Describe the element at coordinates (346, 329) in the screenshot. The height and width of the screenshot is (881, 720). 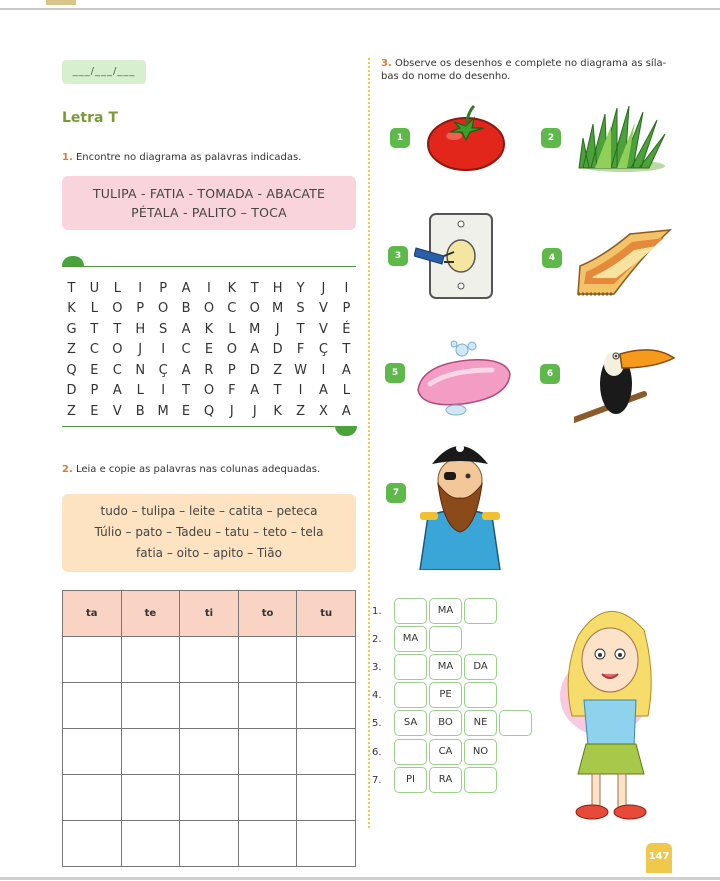
I see `grid-letter: É` at that location.